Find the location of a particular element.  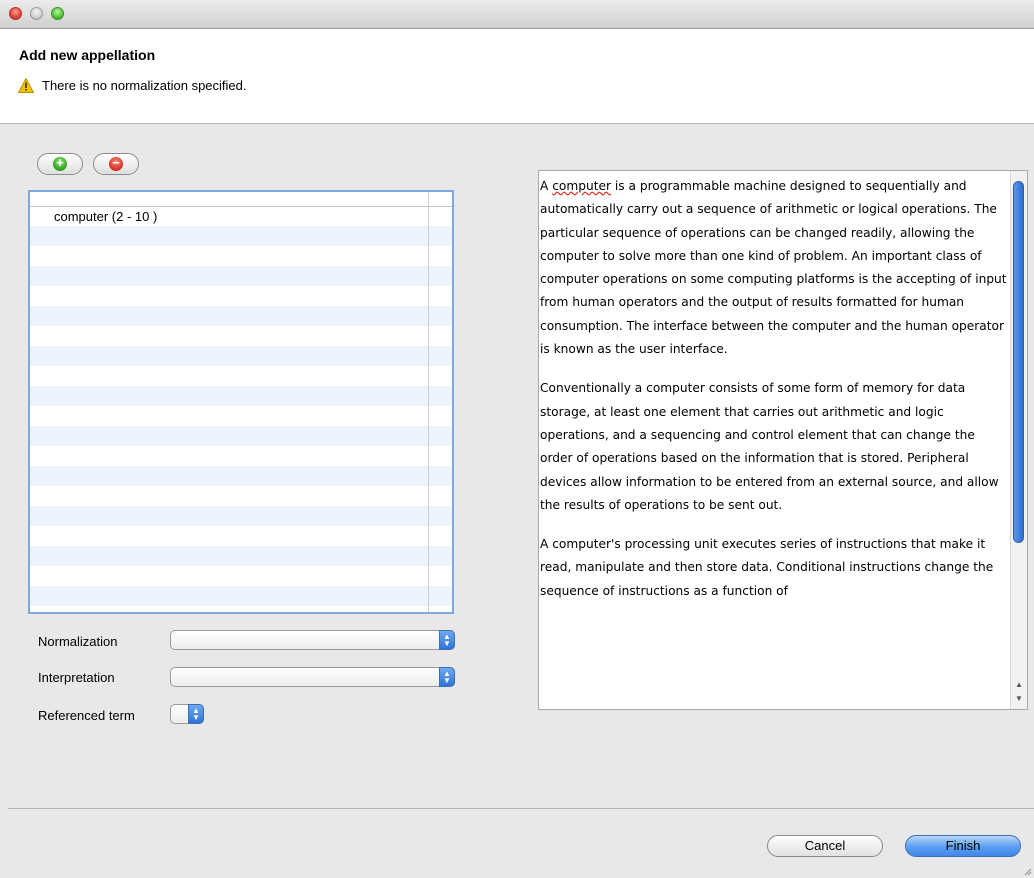

scroll-down-arrow-icon: ▼ is located at coordinates (1019, 699).